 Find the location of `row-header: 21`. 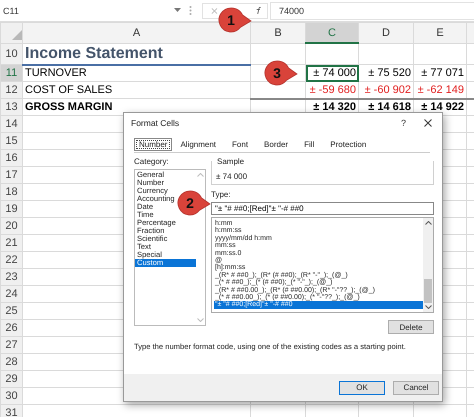

row-header: 21 is located at coordinates (11, 243).